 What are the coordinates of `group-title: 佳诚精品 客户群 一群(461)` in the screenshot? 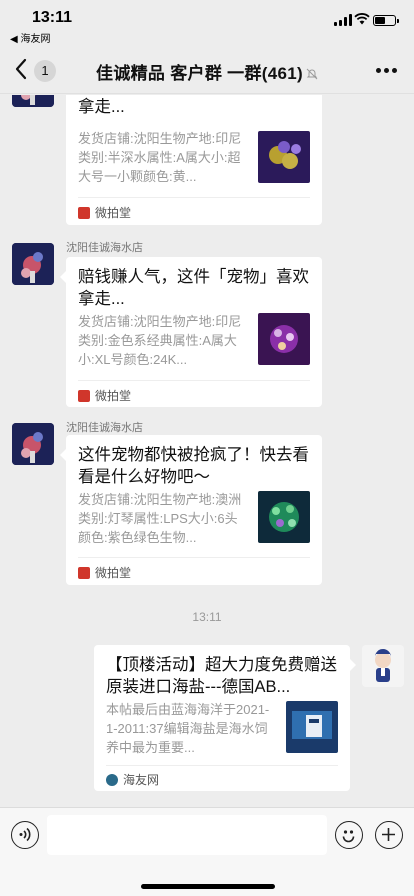 It's located at (207, 71).